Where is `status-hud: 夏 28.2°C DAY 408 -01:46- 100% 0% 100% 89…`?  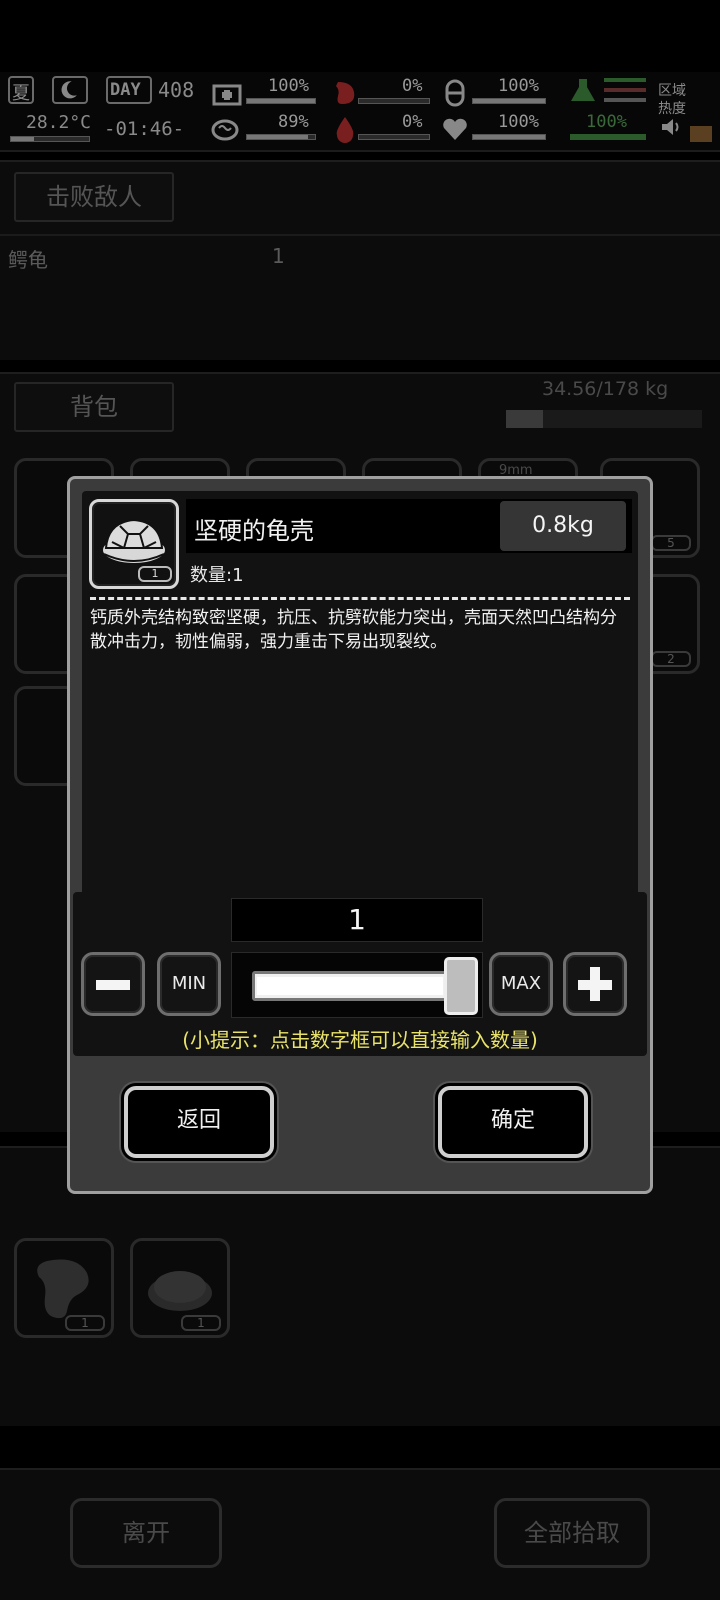 status-hud: 夏 28.2°C DAY 408 -01:46- 100% 0% 100% 89… is located at coordinates (360, 112).